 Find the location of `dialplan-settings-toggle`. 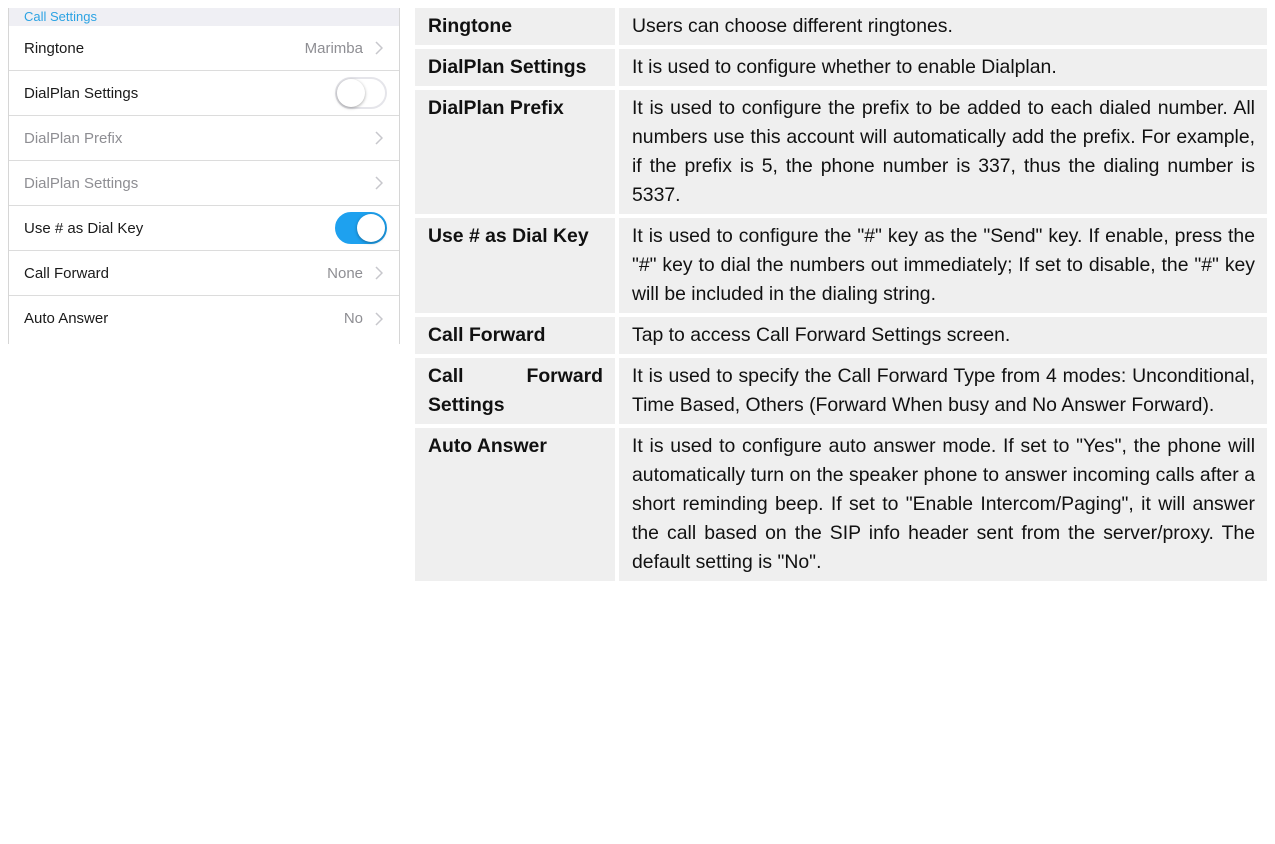

dialplan-settings-toggle is located at coordinates (361, 93).